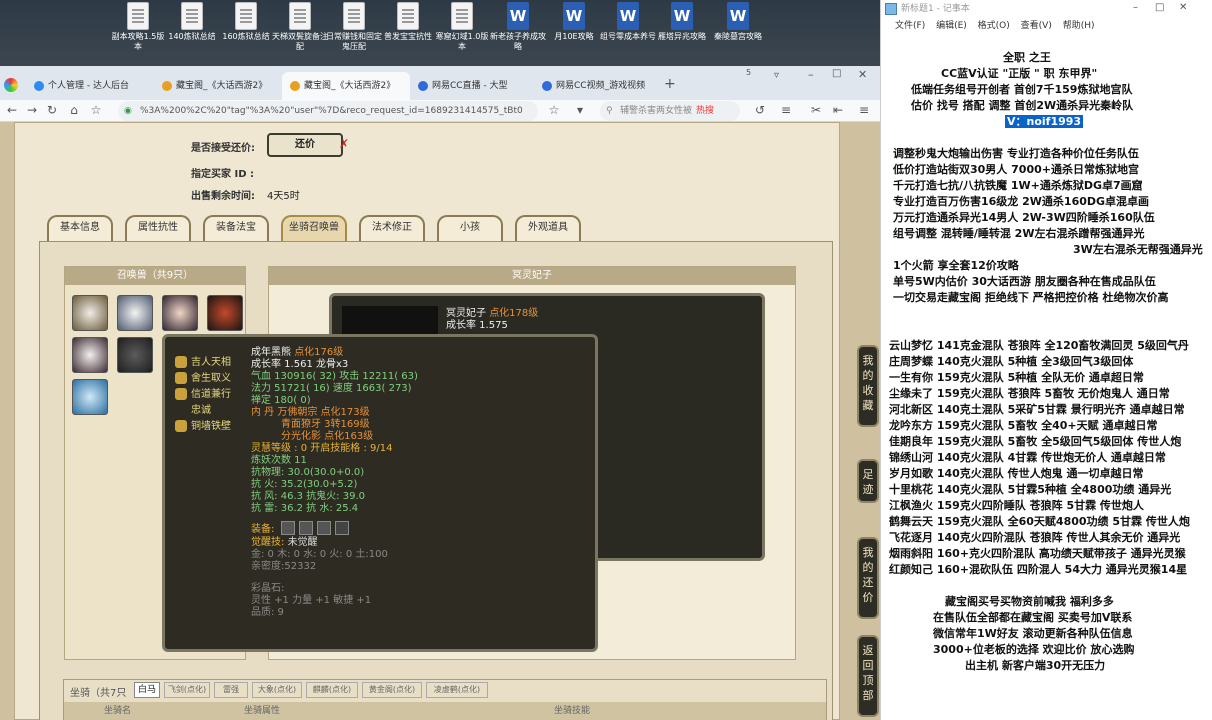 This screenshot has width=1212, height=720. Describe the element at coordinates (231, 690) in the screenshot. I see `mount-tab: 雷强` at that location.